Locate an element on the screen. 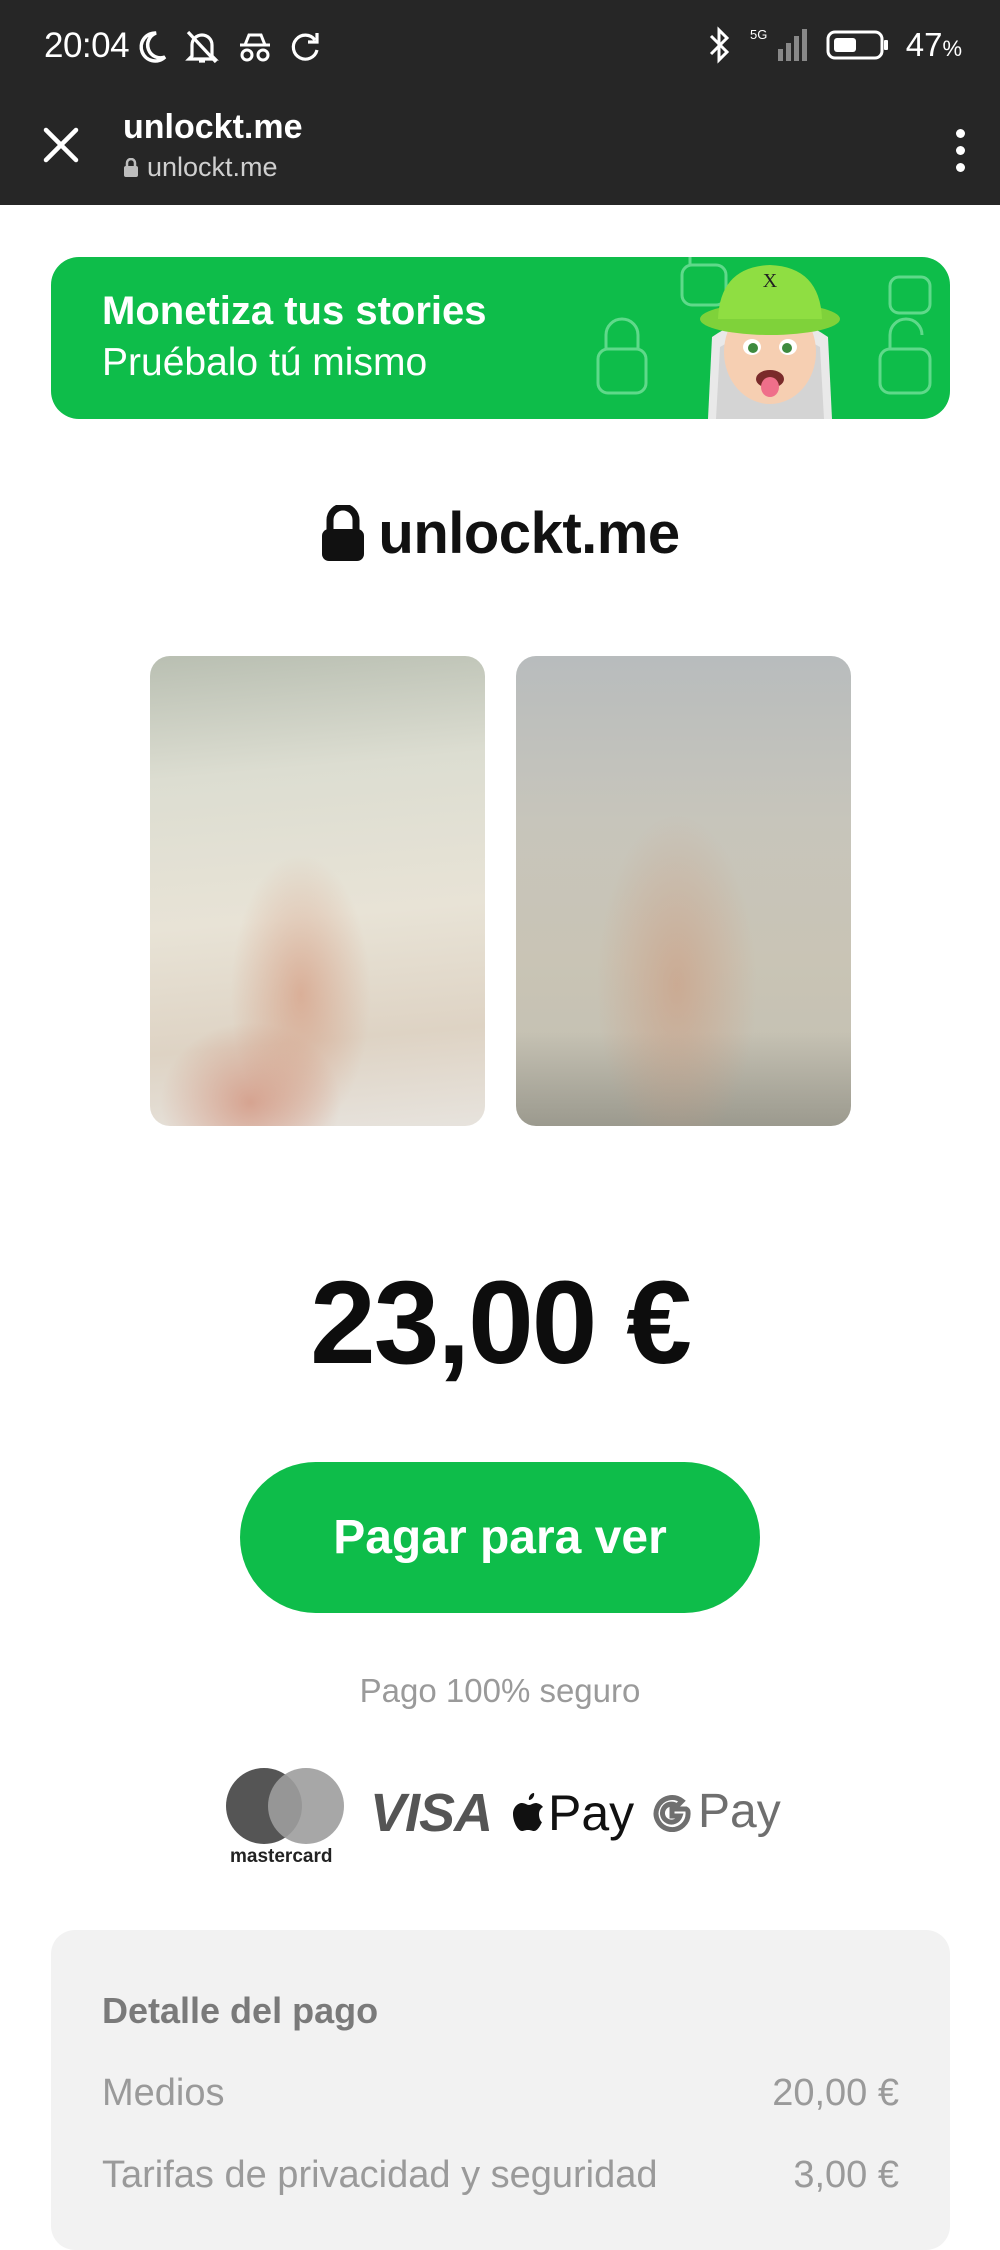  mastercard-wordmark: mastercard is located at coordinates (281, 1856).